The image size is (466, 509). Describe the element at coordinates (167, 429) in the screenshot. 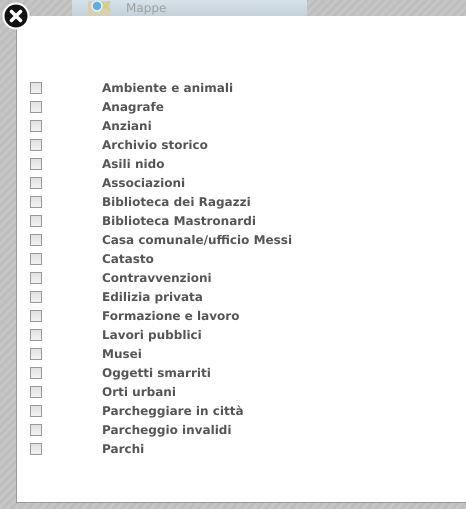

I see `category-label: Parcheggio invalidi` at that location.